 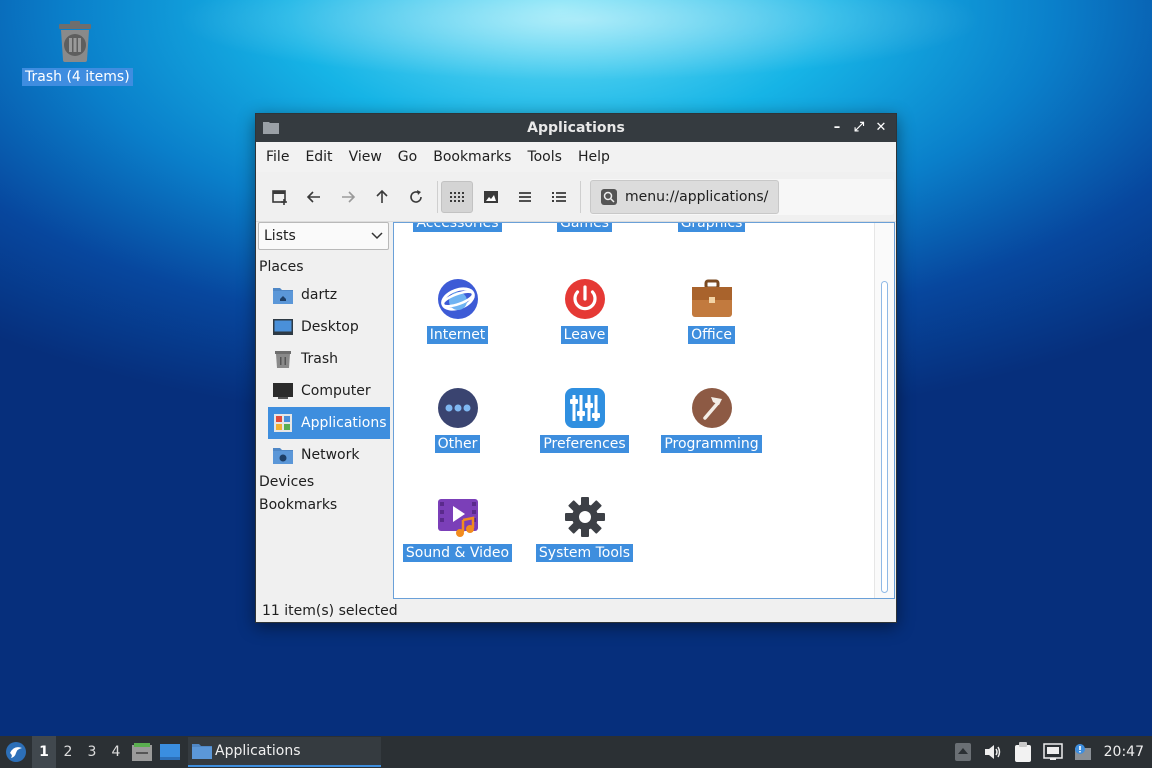 What do you see at coordinates (365, 157) in the screenshot?
I see `menu-view: View` at bounding box center [365, 157].